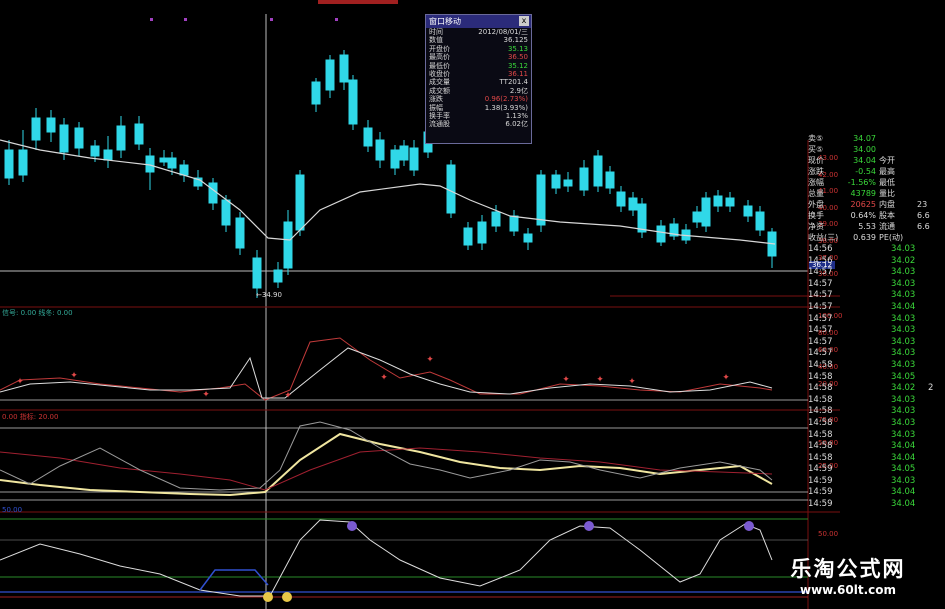 This screenshot has width=945, height=609. I want to click on data-window-value: 0.96(2.73%), so click(506, 99).